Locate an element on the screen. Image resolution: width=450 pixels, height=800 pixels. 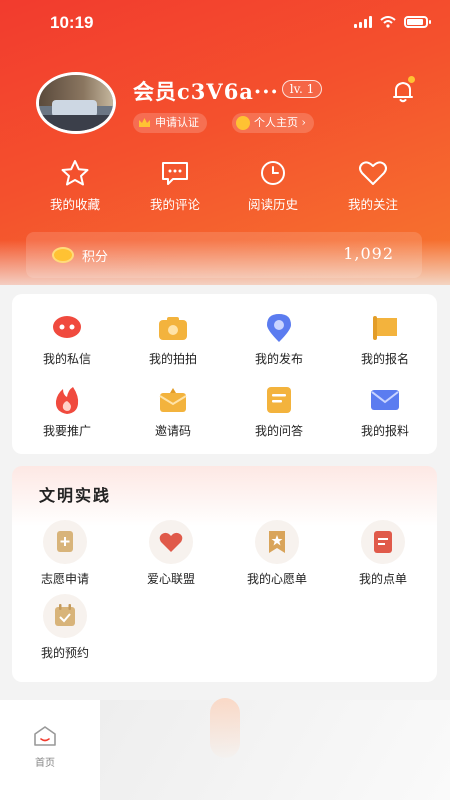
flag-icon is located at coordinates (385, 328).